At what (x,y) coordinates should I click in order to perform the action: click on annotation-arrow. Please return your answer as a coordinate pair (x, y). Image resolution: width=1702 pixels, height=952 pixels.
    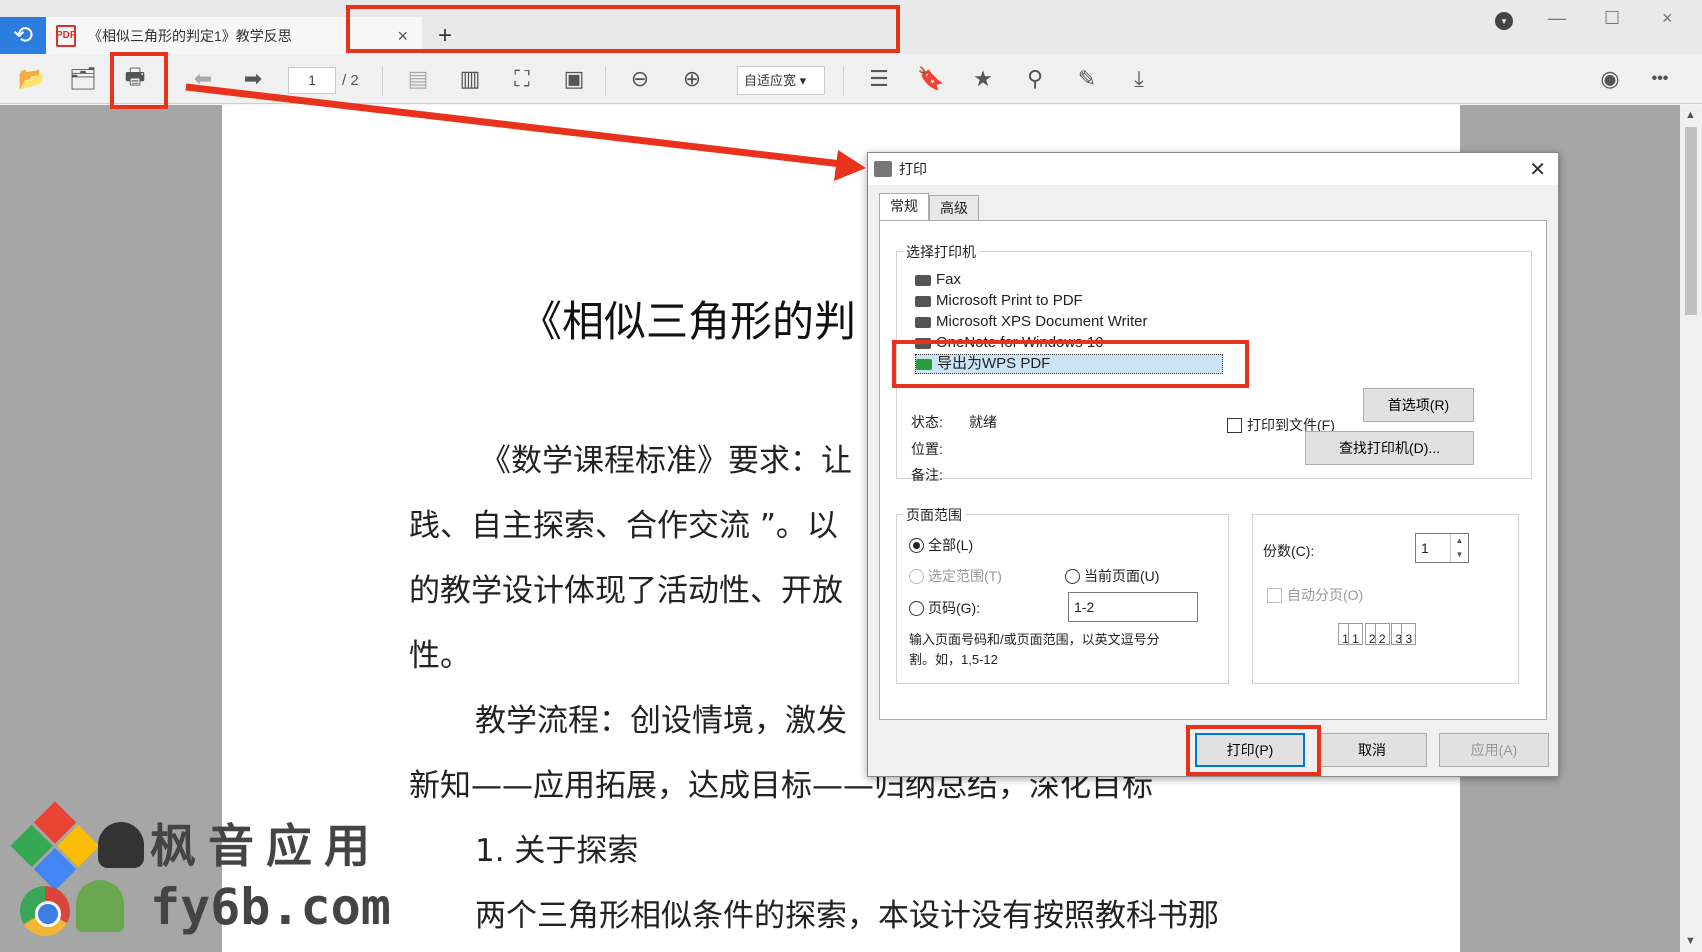
    Looking at the image, I should click on (525, 132).